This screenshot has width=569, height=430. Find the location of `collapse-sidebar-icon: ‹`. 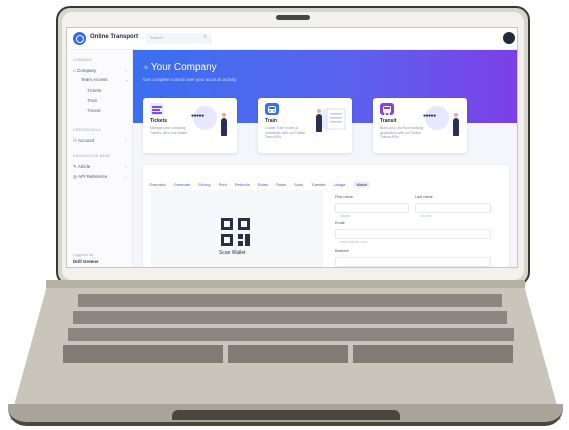

collapse-sidebar-icon: ‹ is located at coordinates (138, 36).